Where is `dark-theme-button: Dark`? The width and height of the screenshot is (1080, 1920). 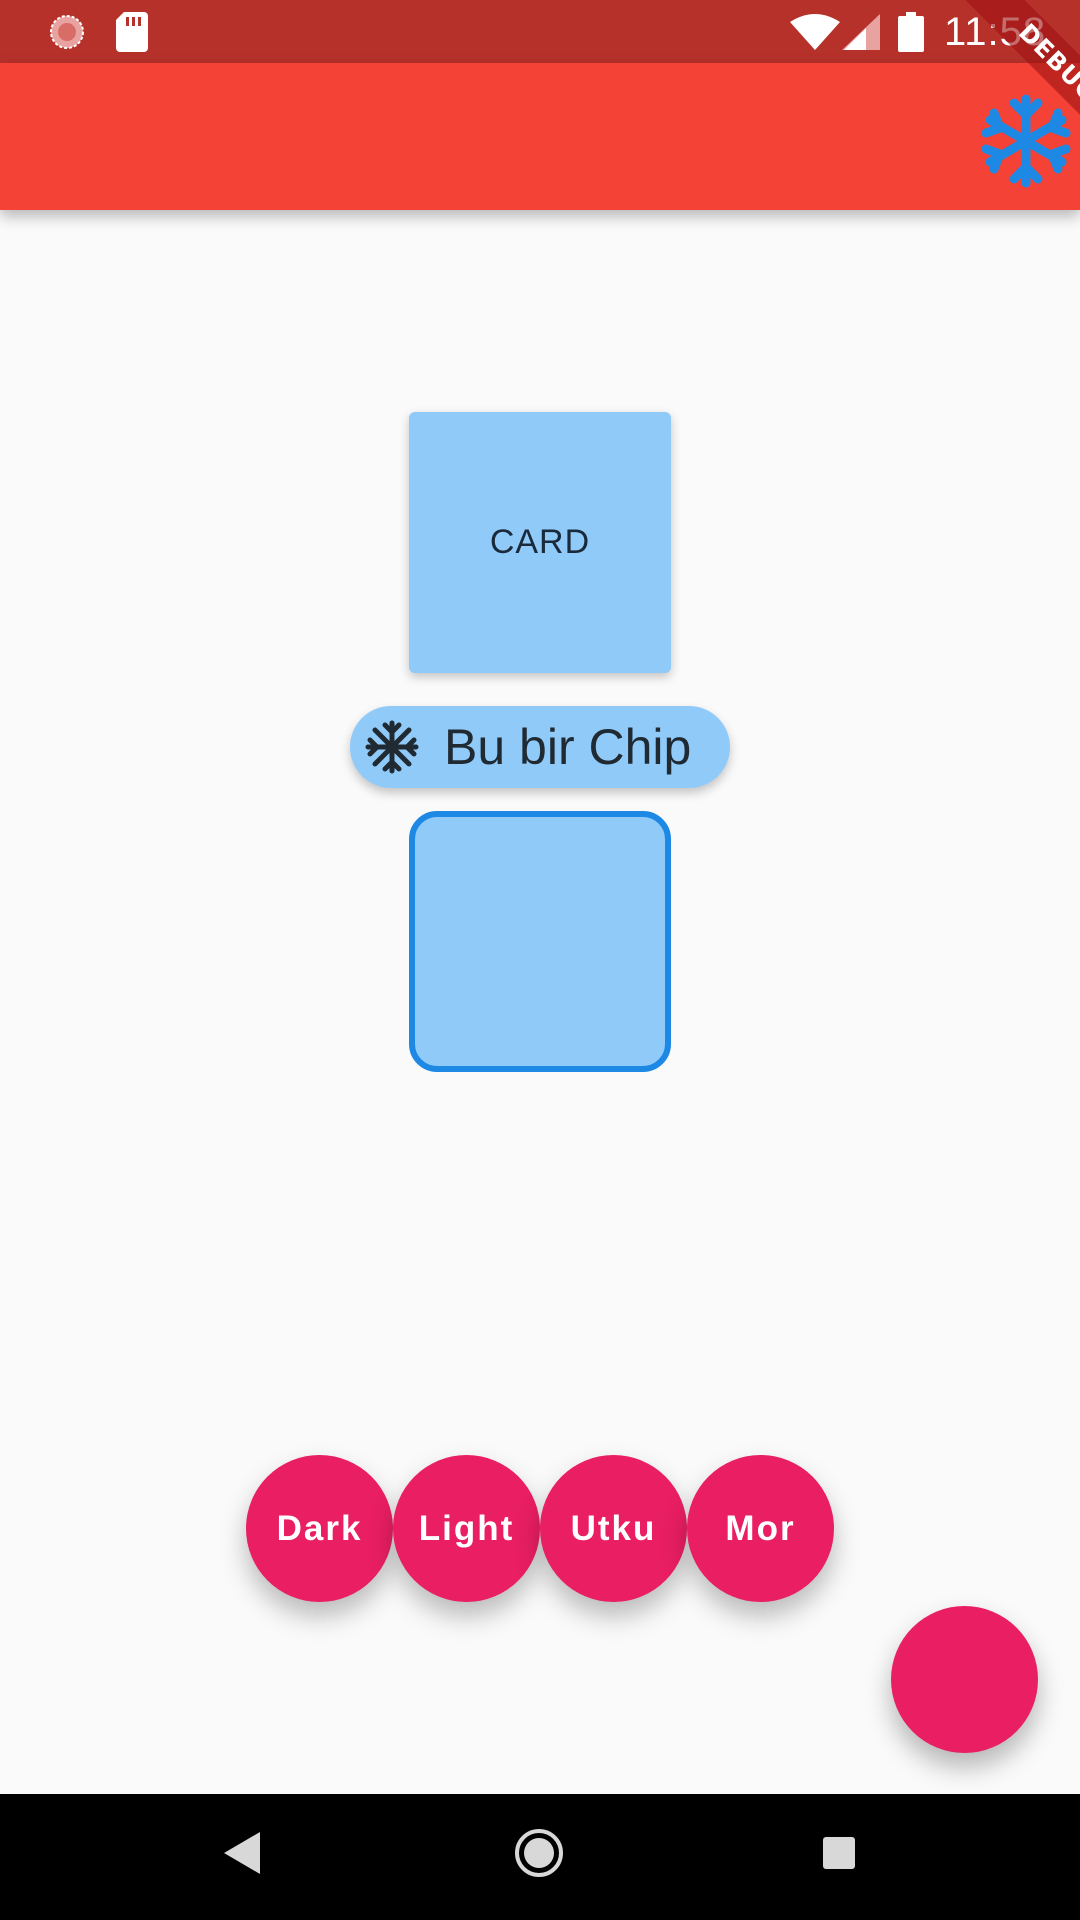 dark-theme-button: Dark is located at coordinates (319, 1528).